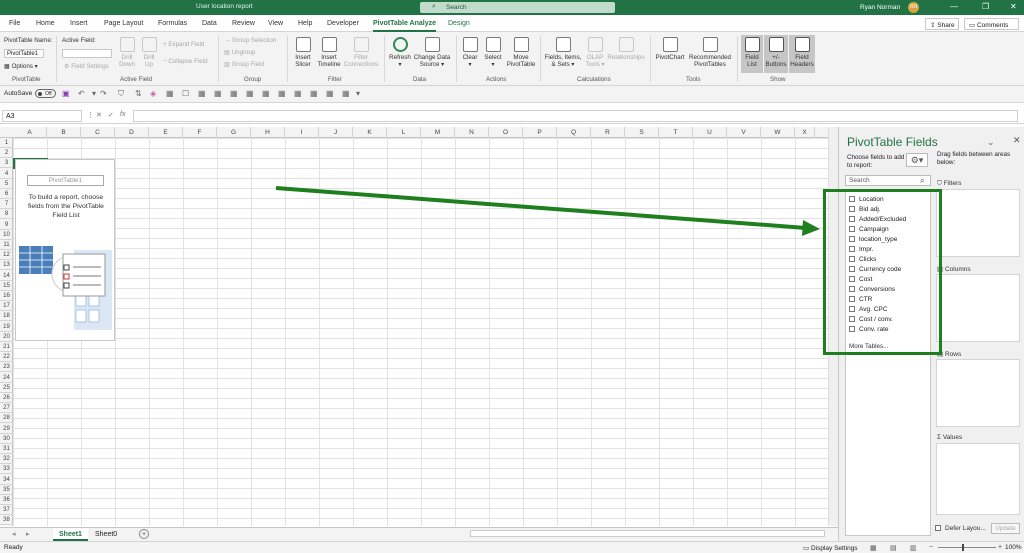 The width and height of the screenshot is (1024, 553). What do you see at coordinates (574, 132) in the screenshot?
I see `column-header: Q` at bounding box center [574, 132].